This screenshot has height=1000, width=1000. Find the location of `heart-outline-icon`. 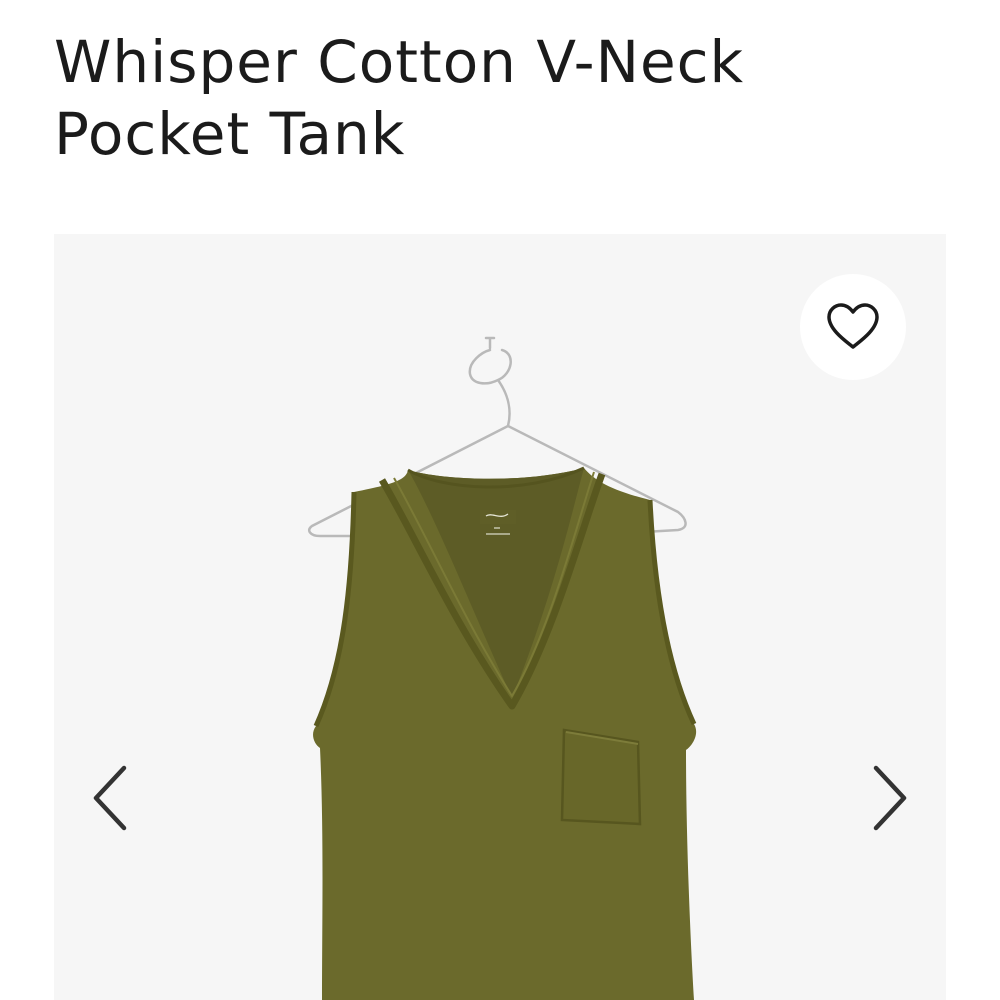

heart-outline-icon is located at coordinates (853, 326).